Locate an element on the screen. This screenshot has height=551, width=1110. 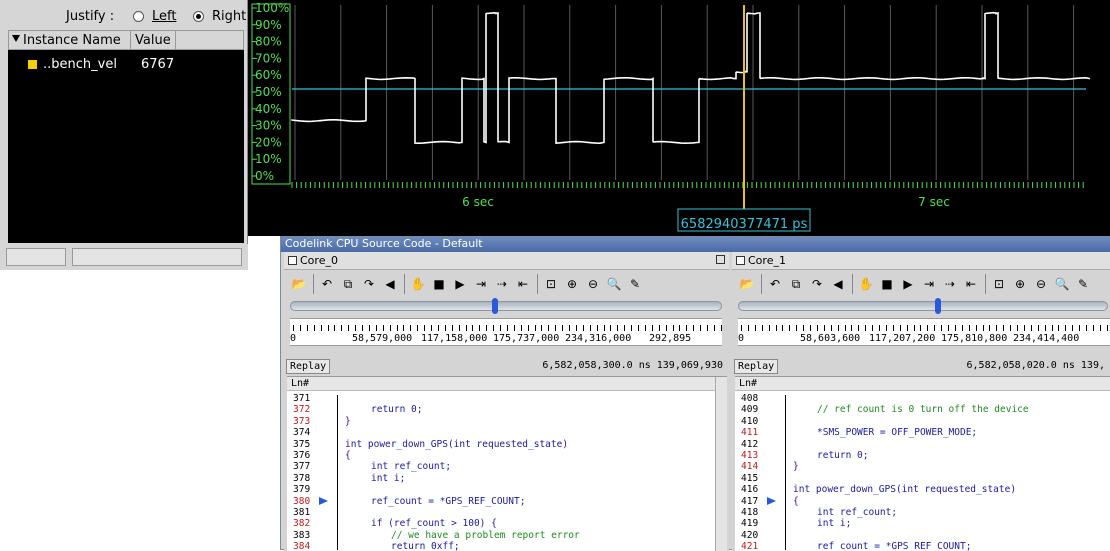
maximize-icon is located at coordinates (720, 259).